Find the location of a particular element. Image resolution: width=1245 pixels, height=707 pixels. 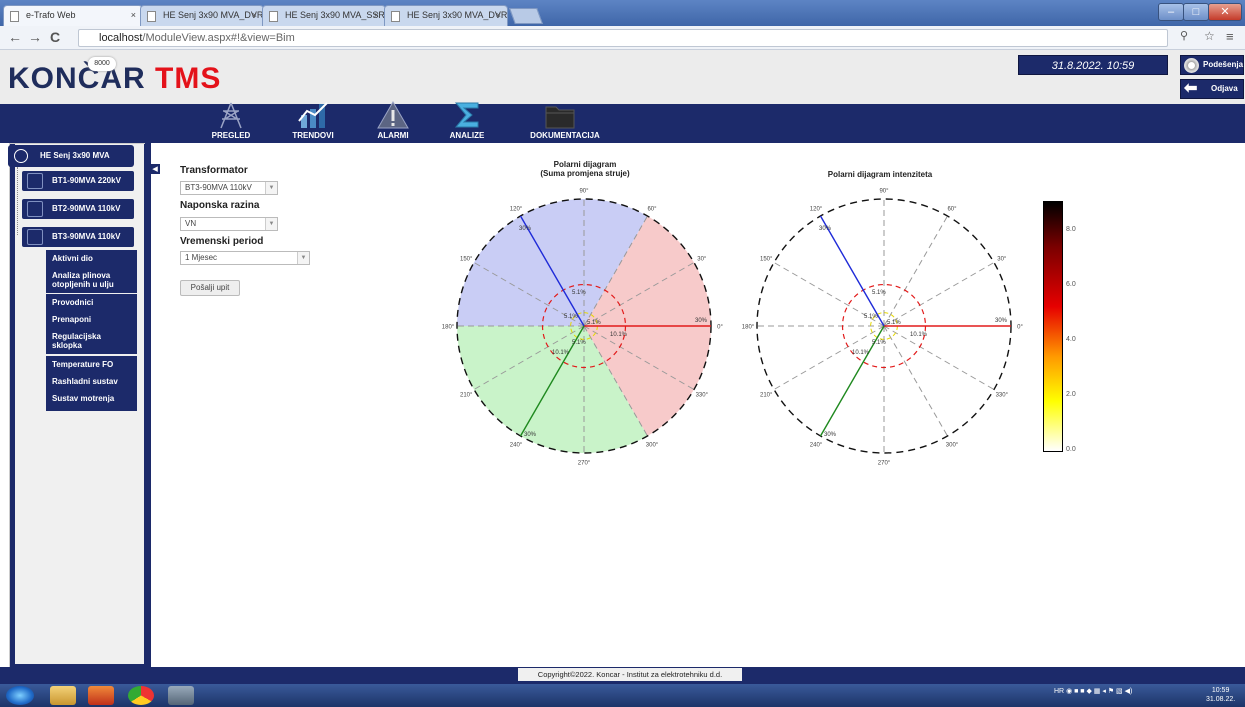

clock-date: 31.08.22. is located at coordinates (1221, 699).